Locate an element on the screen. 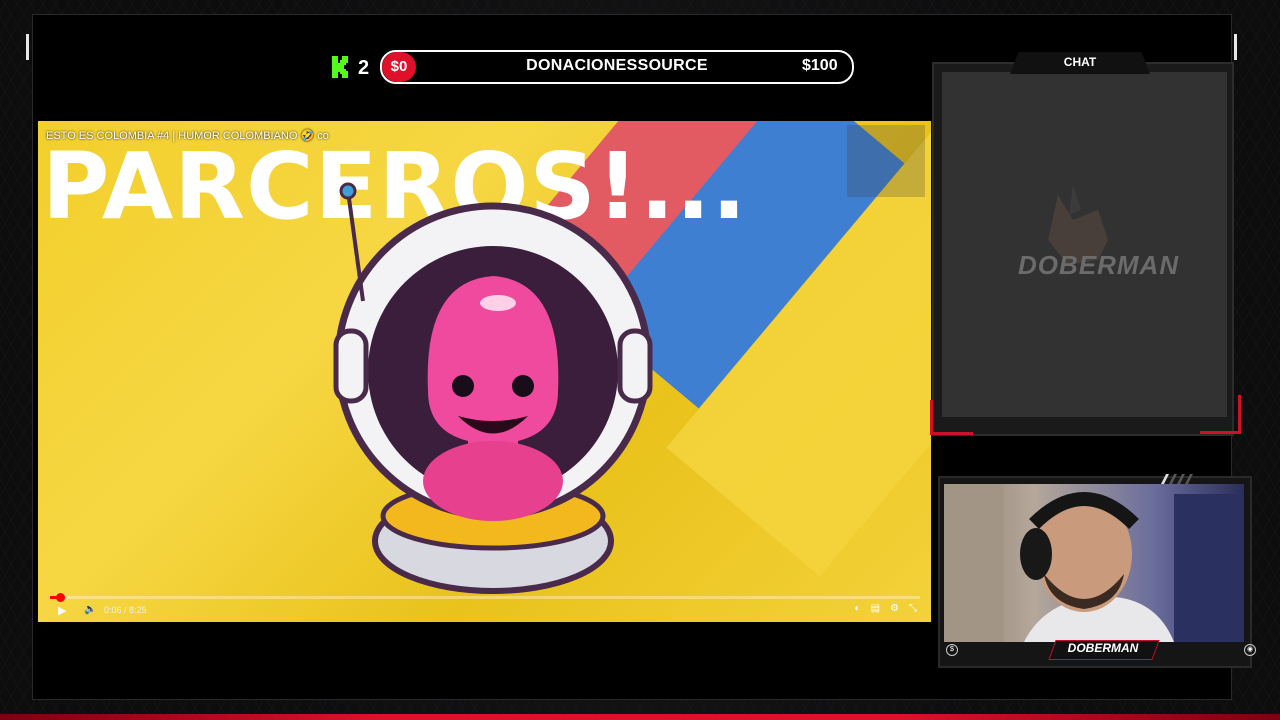 This screenshot has height=720, width=1280. chat-label: CHAT is located at coordinates (1080, 62).